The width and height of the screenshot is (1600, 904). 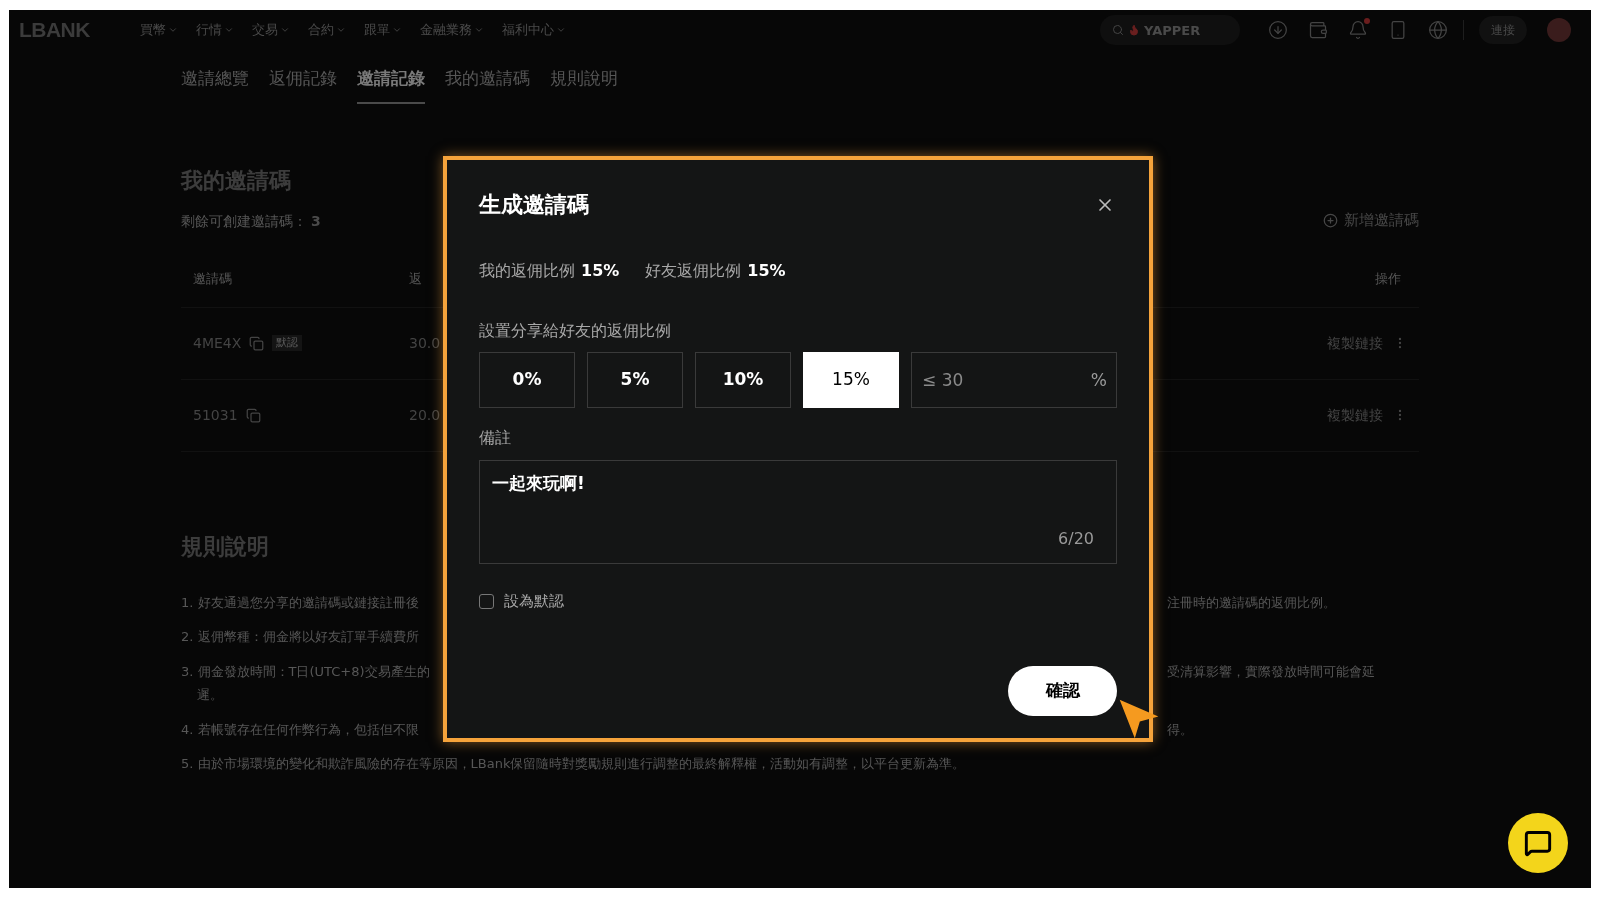 What do you see at coordinates (415, 279) in the screenshot?
I see `column-header: 返` at bounding box center [415, 279].